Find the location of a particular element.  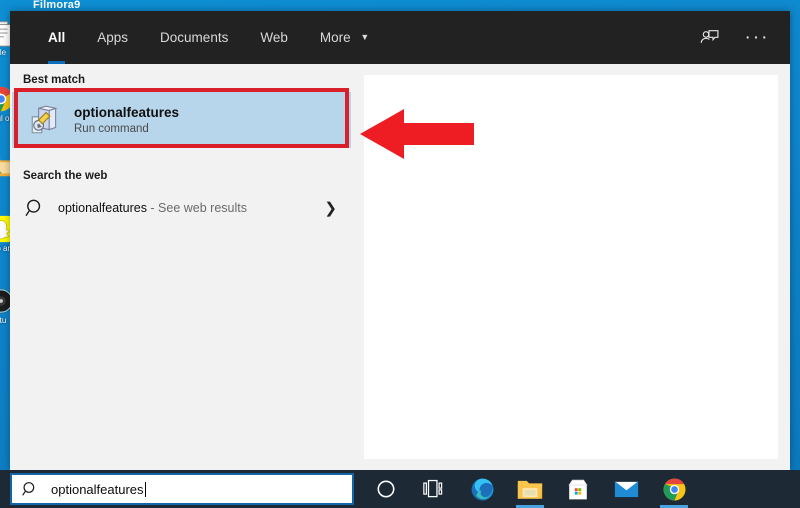

best-match-text: optionalfeatures Run command is located at coordinates (126, 120).